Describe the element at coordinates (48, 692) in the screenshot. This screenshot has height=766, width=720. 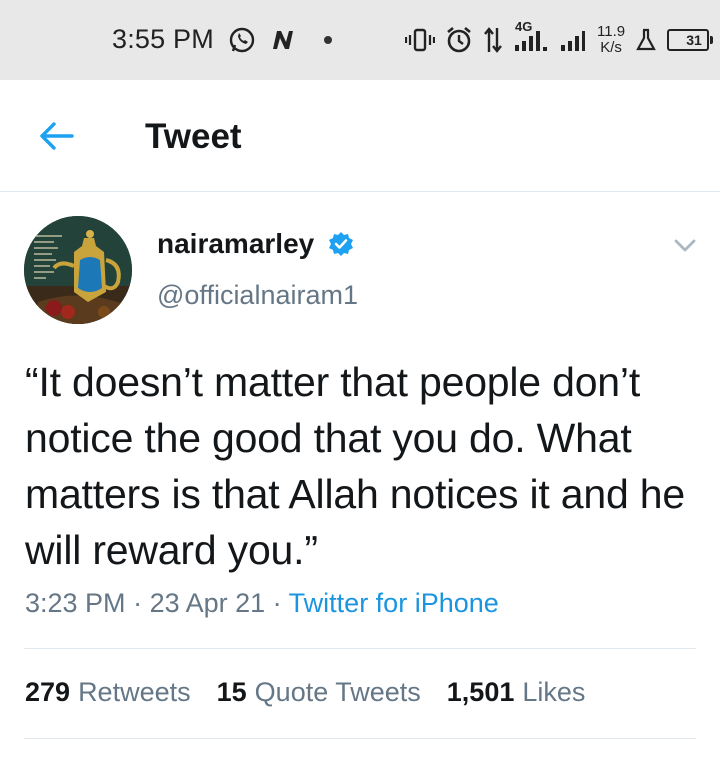
I see `retweets-count: 279` at that location.